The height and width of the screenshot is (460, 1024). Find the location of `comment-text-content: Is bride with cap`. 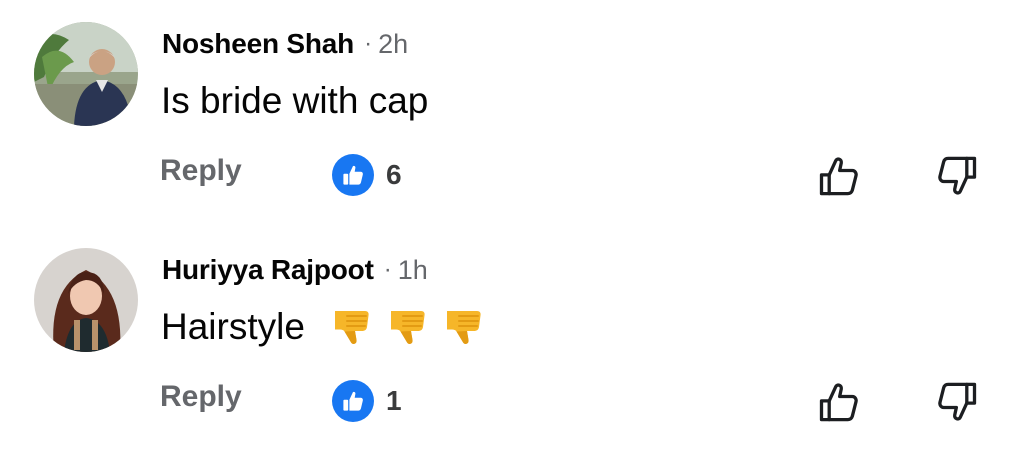

comment-text-content: Is bride with cap is located at coordinates (295, 100).